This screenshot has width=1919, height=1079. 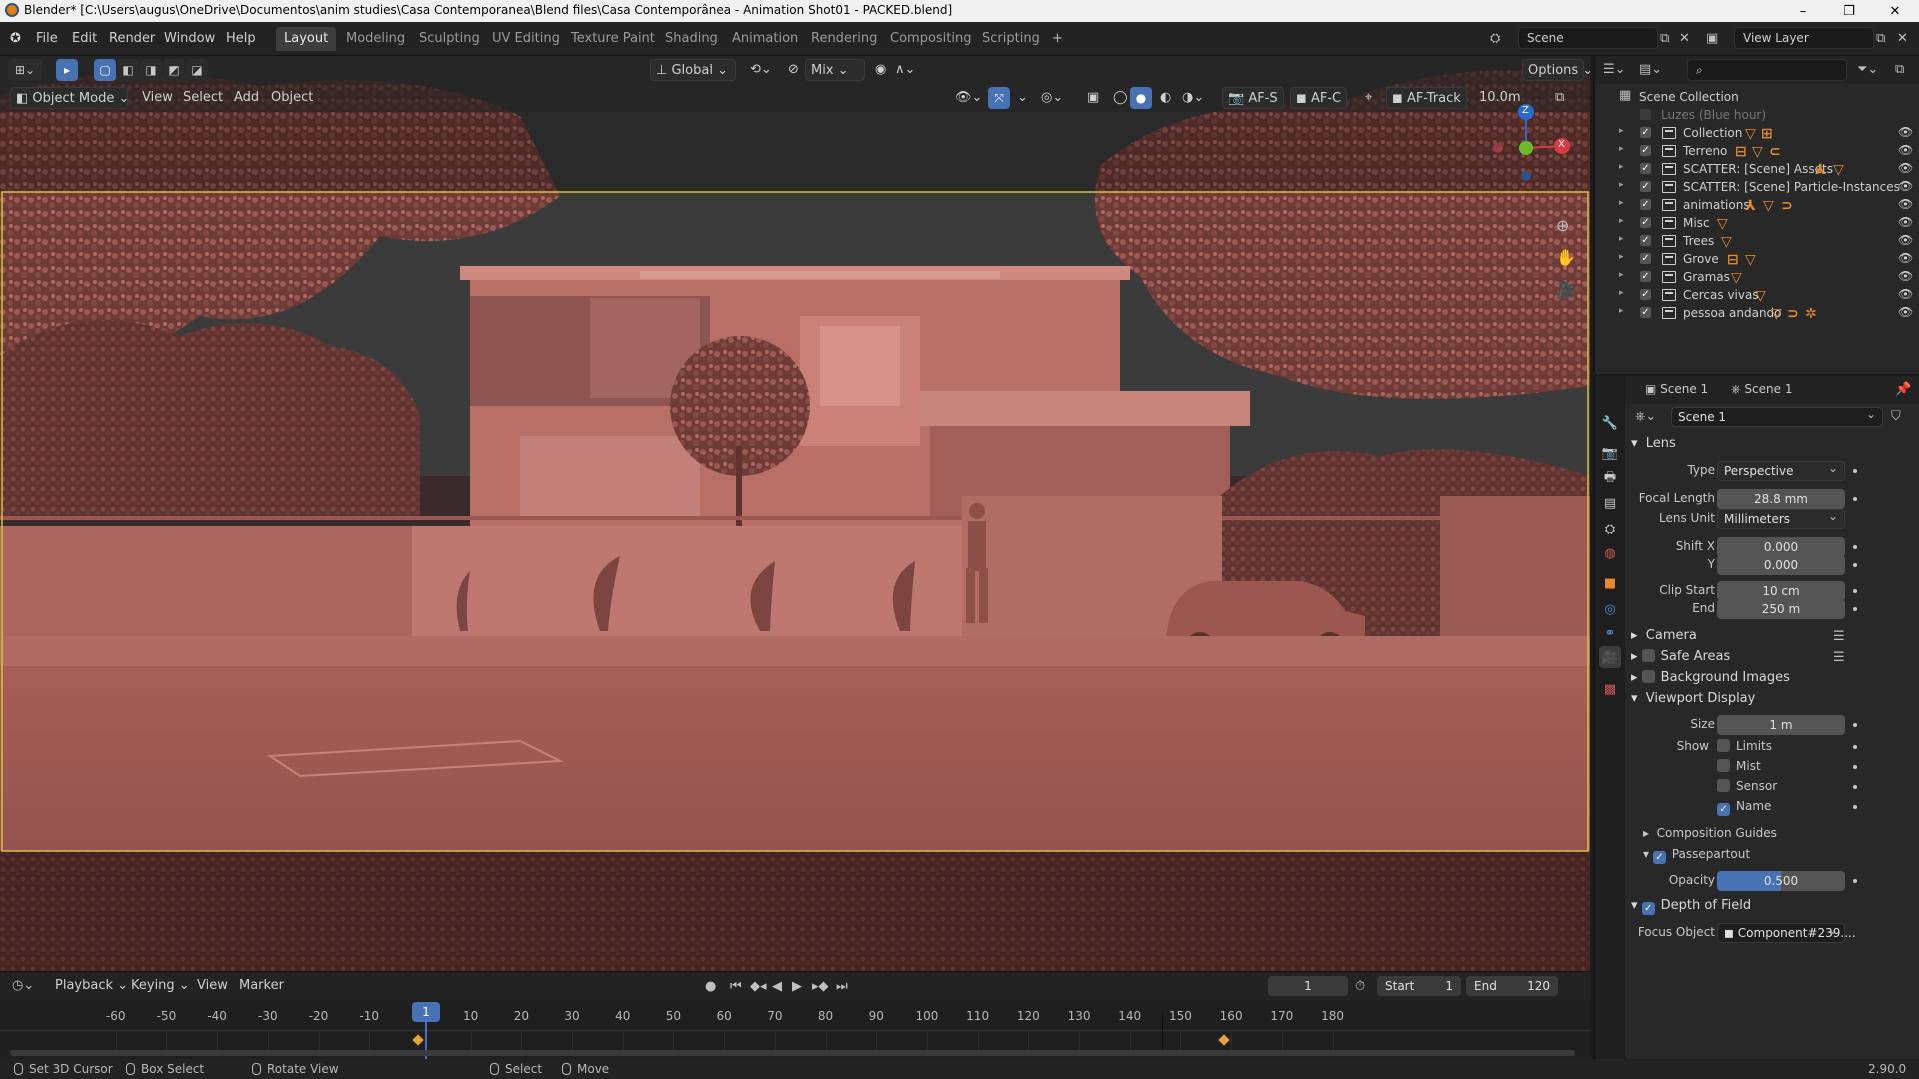 I want to click on display-size-field: 1 m, so click(x=1781, y=725).